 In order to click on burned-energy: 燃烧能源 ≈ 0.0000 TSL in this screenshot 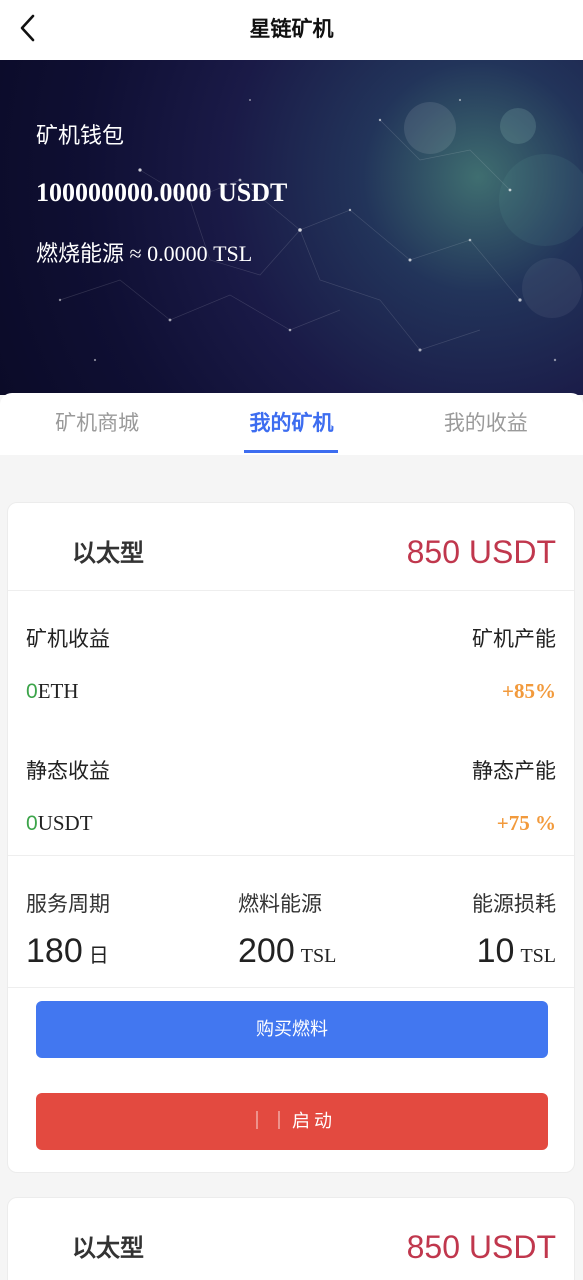, I will do `click(144, 253)`.